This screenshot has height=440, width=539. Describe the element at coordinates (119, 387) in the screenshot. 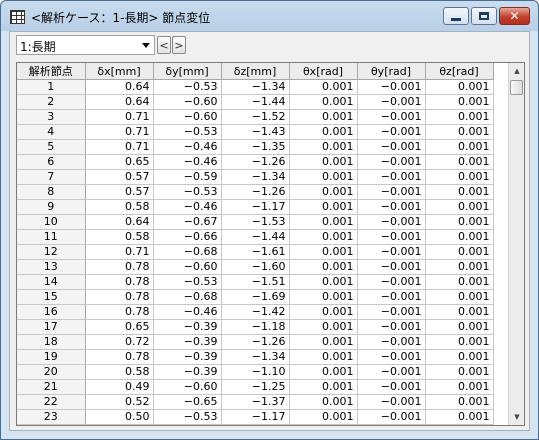

I see `table-cell: 0.49` at that location.